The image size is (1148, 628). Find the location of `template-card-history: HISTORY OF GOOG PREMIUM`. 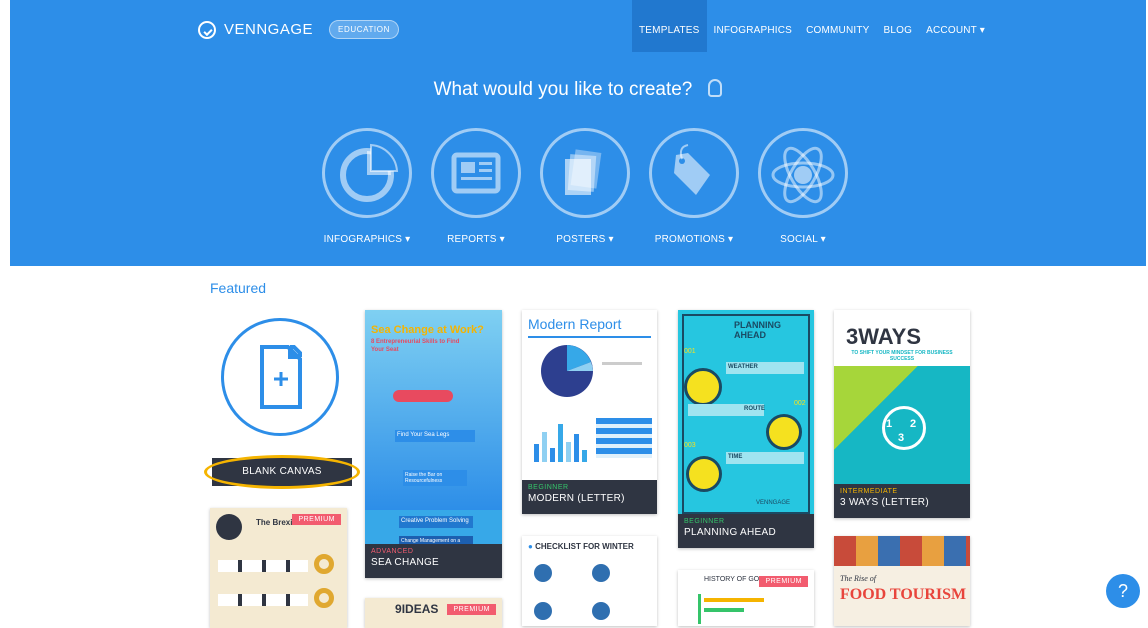

template-card-history: HISTORY OF GOOG PREMIUM is located at coordinates (746, 598).